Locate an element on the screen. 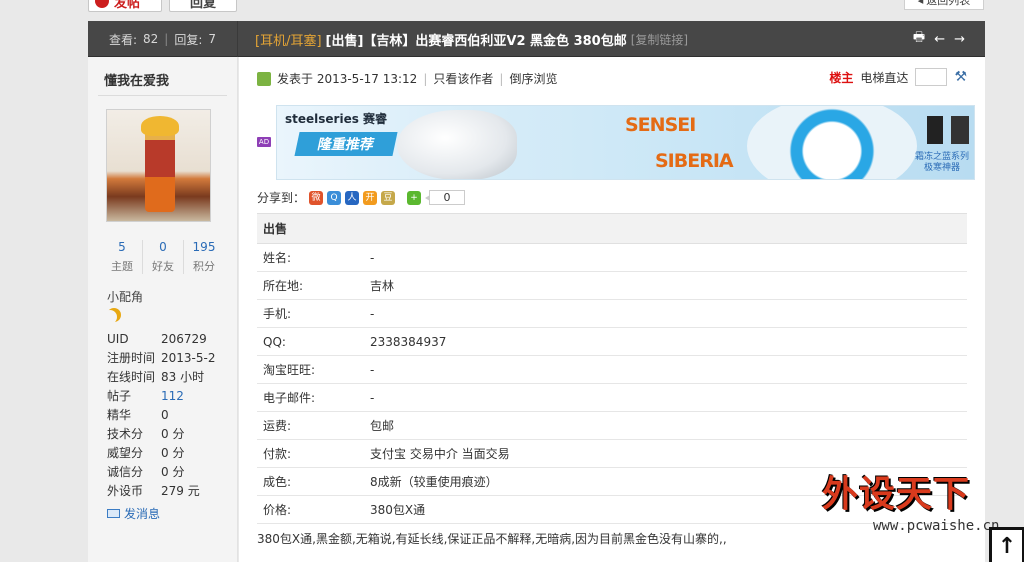 The height and width of the screenshot is (562, 1024). replies-count: 7 is located at coordinates (212, 39).